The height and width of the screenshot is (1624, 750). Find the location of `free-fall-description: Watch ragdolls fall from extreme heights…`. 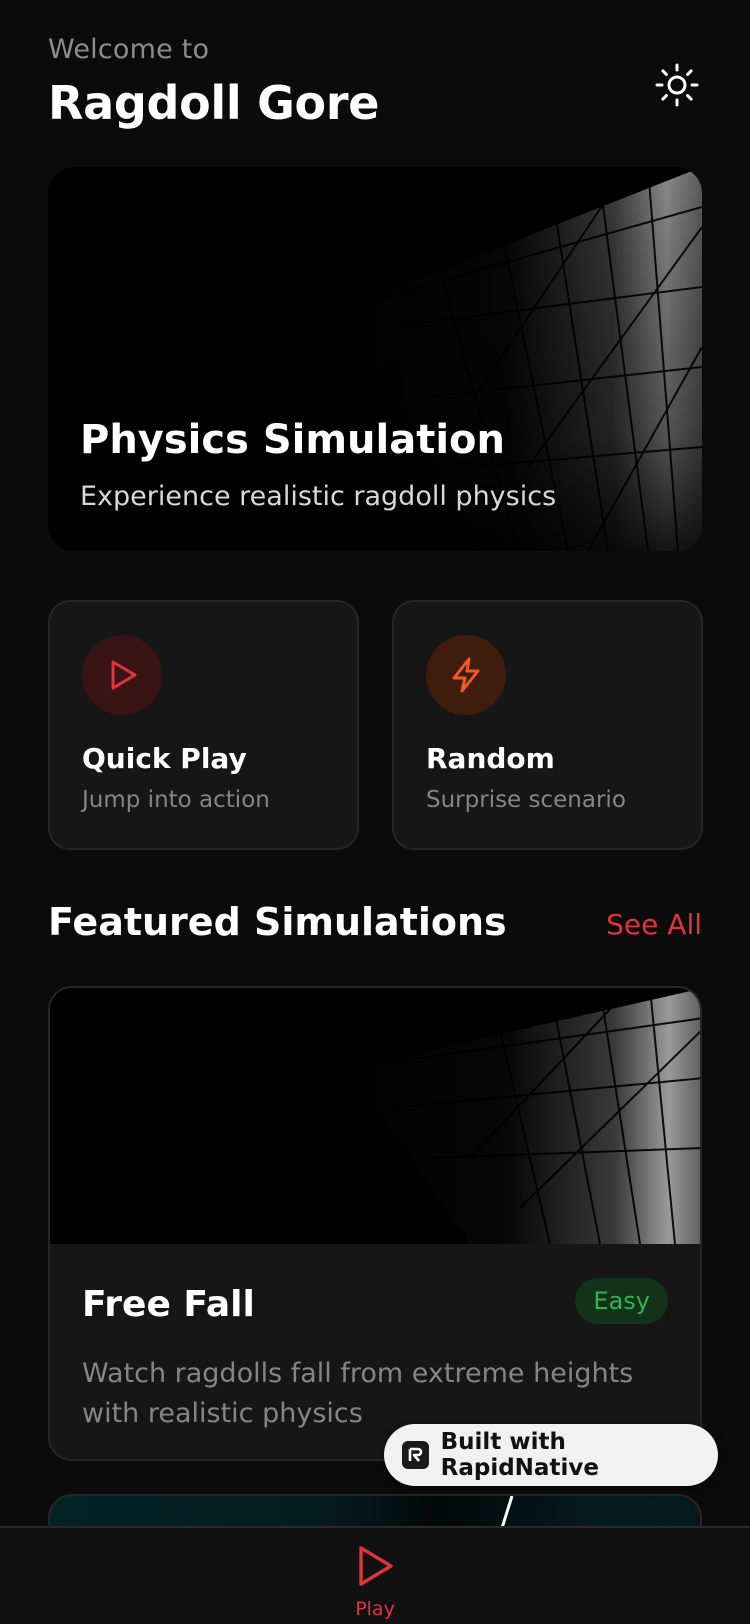

free-fall-description: Watch ragdolls fall from extreme heights… is located at coordinates (358, 1393).